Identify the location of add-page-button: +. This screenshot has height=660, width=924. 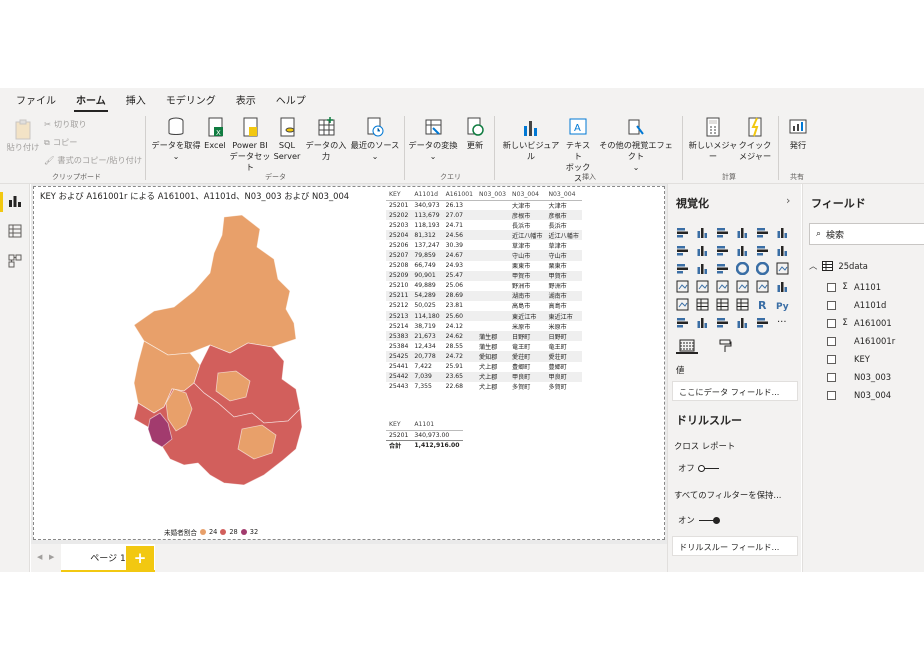
(140, 558).